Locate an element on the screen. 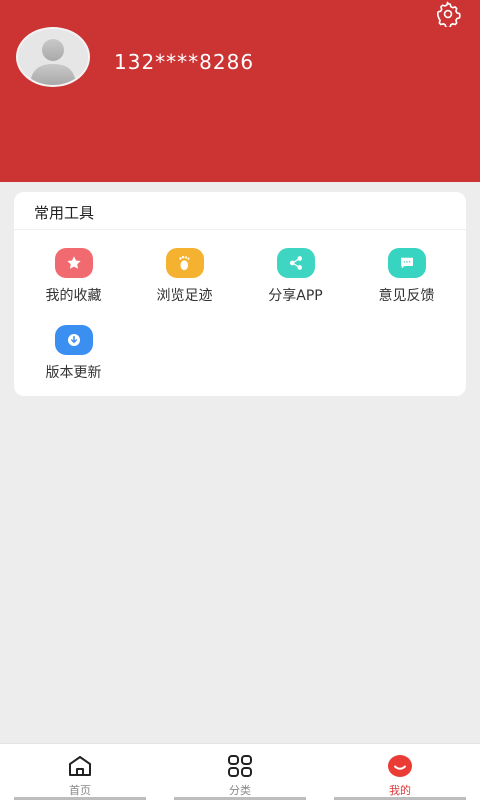 The image size is (480, 800). tool-share-app: 分享APP is located at coordinates (295, 276).